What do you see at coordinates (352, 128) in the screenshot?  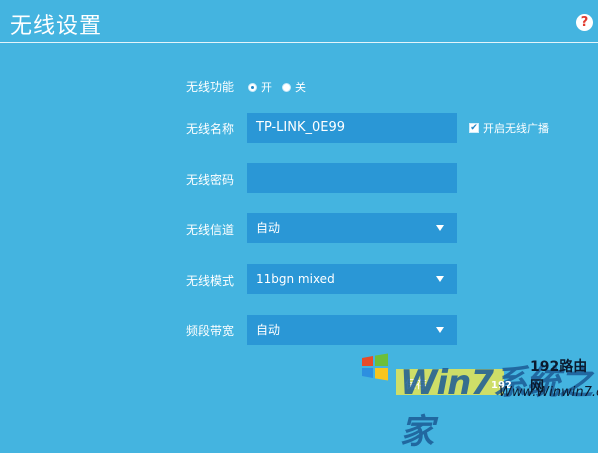 I see `wireless-name-input: TP-LINK_0E99` at bounding box center [352, 128].